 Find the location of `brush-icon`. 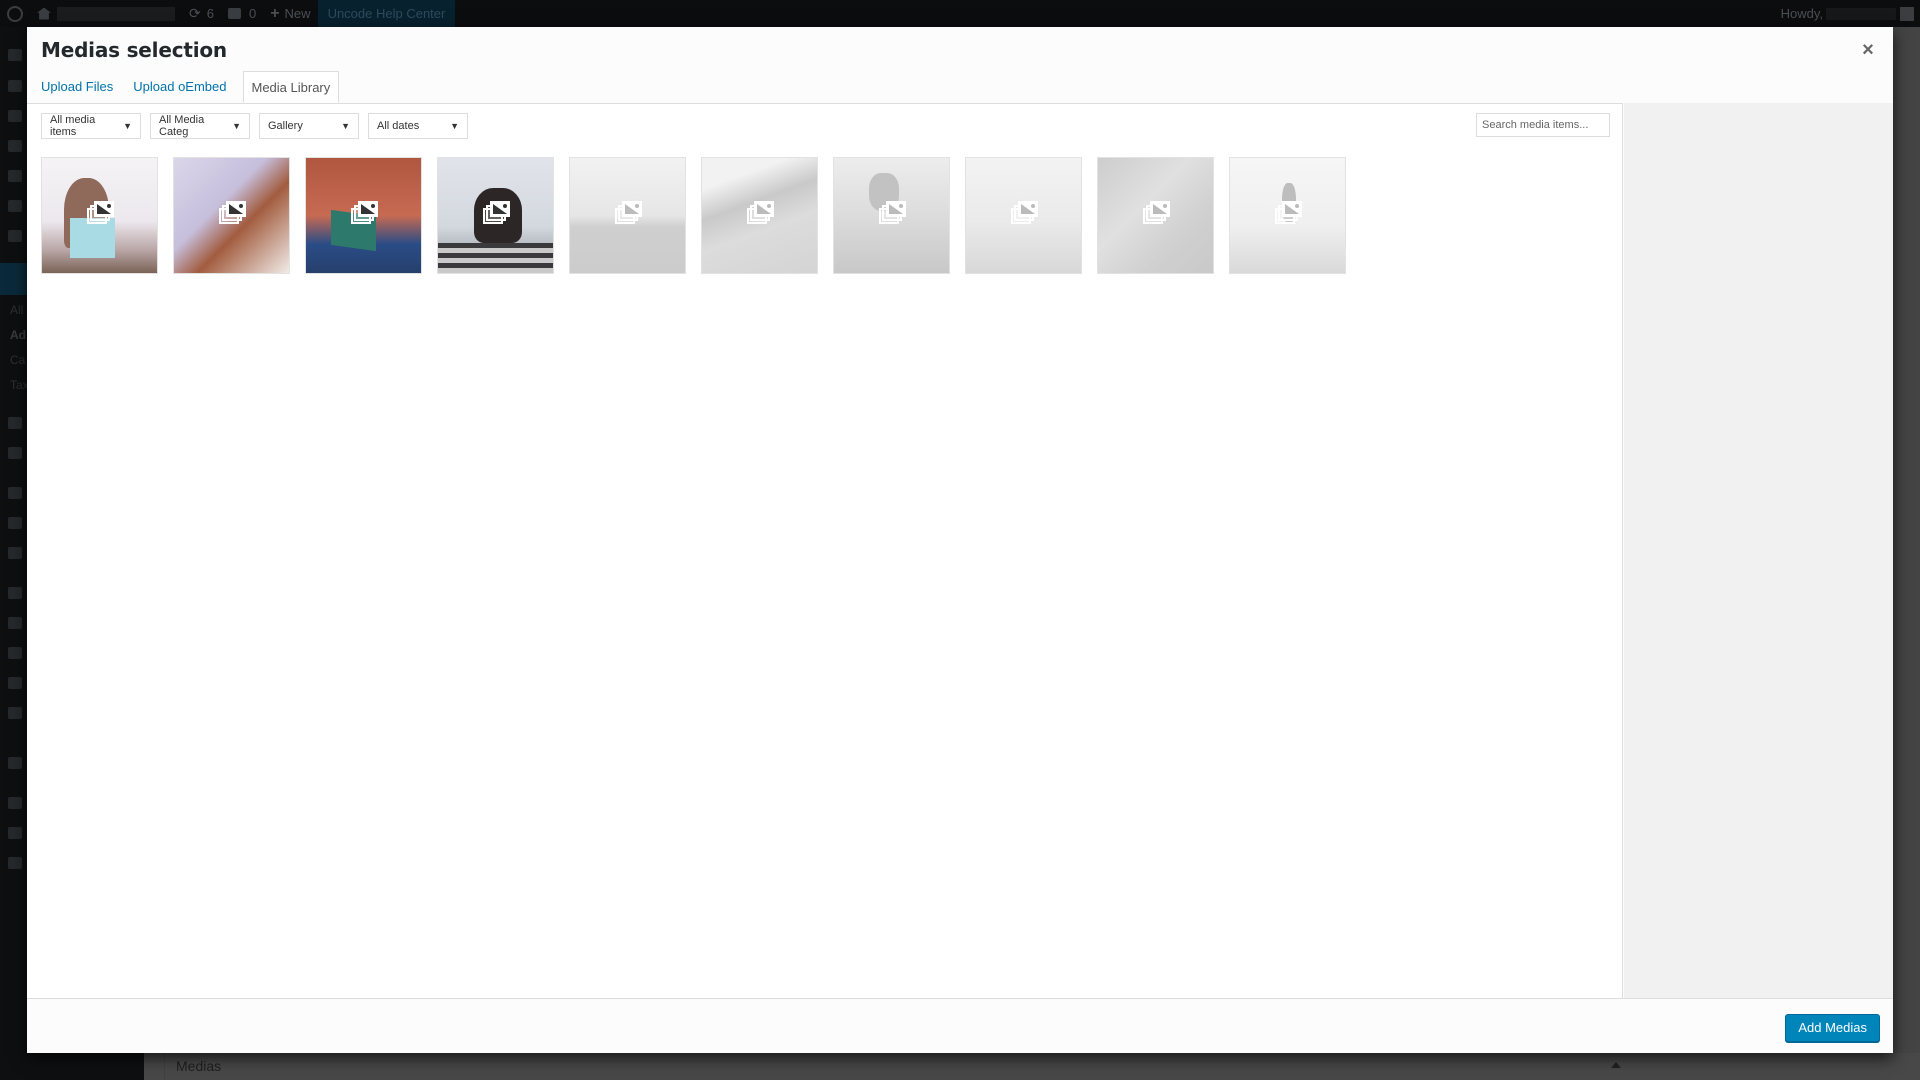

brush-icon is located at coordinates (15, 593).